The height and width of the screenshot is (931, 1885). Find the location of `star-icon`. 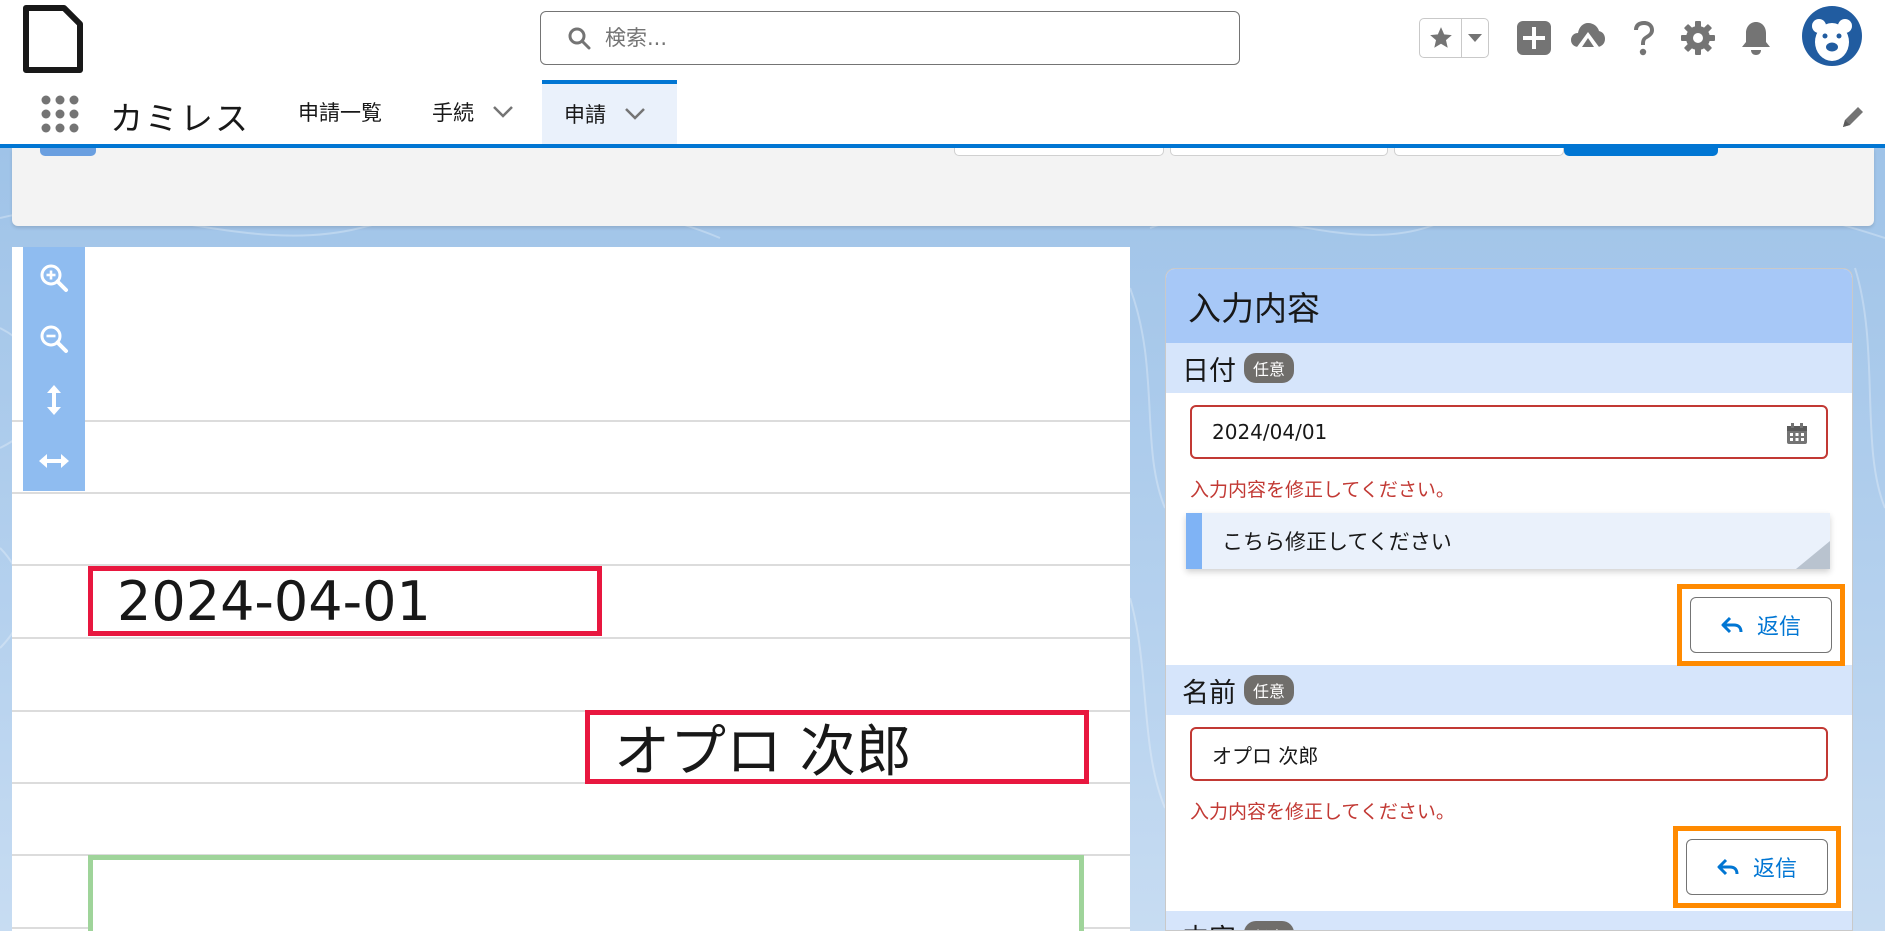

star-icon is located at coordinates (1440, 37).